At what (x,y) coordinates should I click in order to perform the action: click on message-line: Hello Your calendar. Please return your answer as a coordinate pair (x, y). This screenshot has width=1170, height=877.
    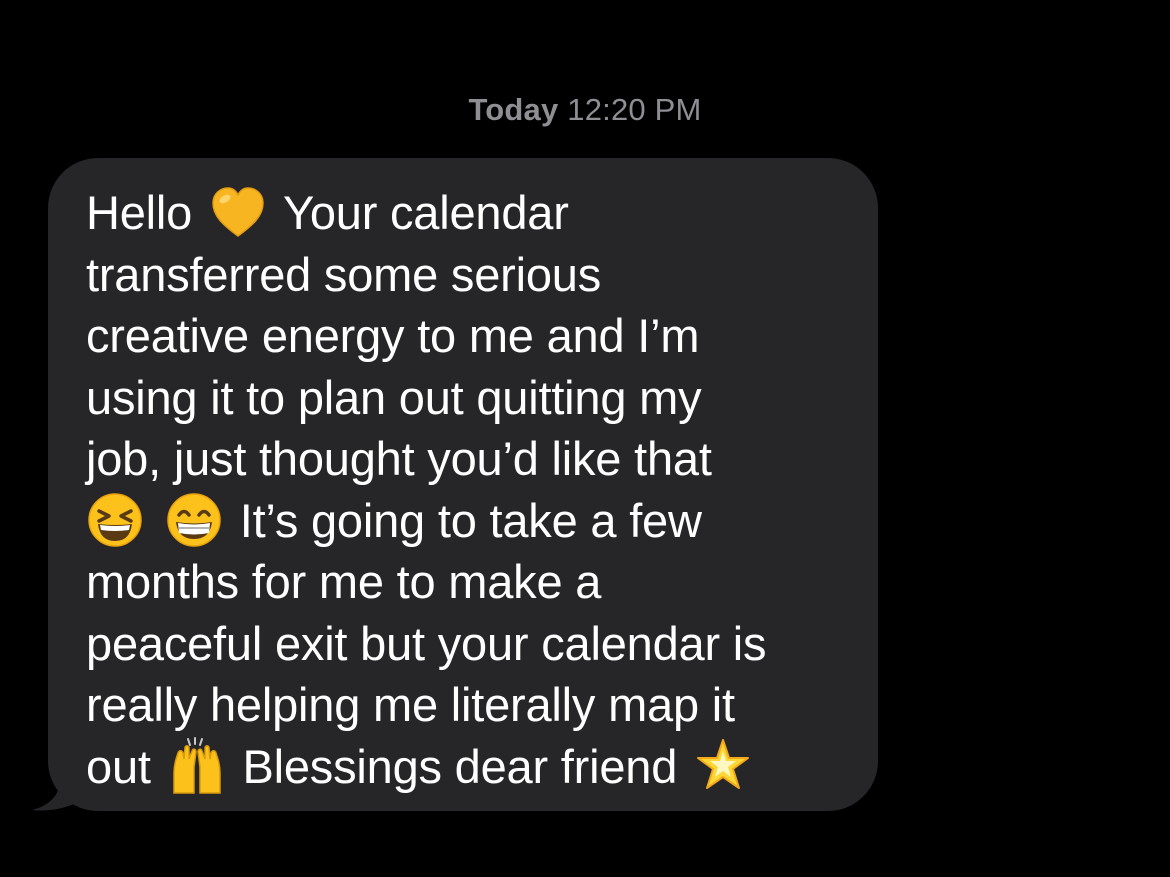
    Looking at the image, I should click on (471, 213).